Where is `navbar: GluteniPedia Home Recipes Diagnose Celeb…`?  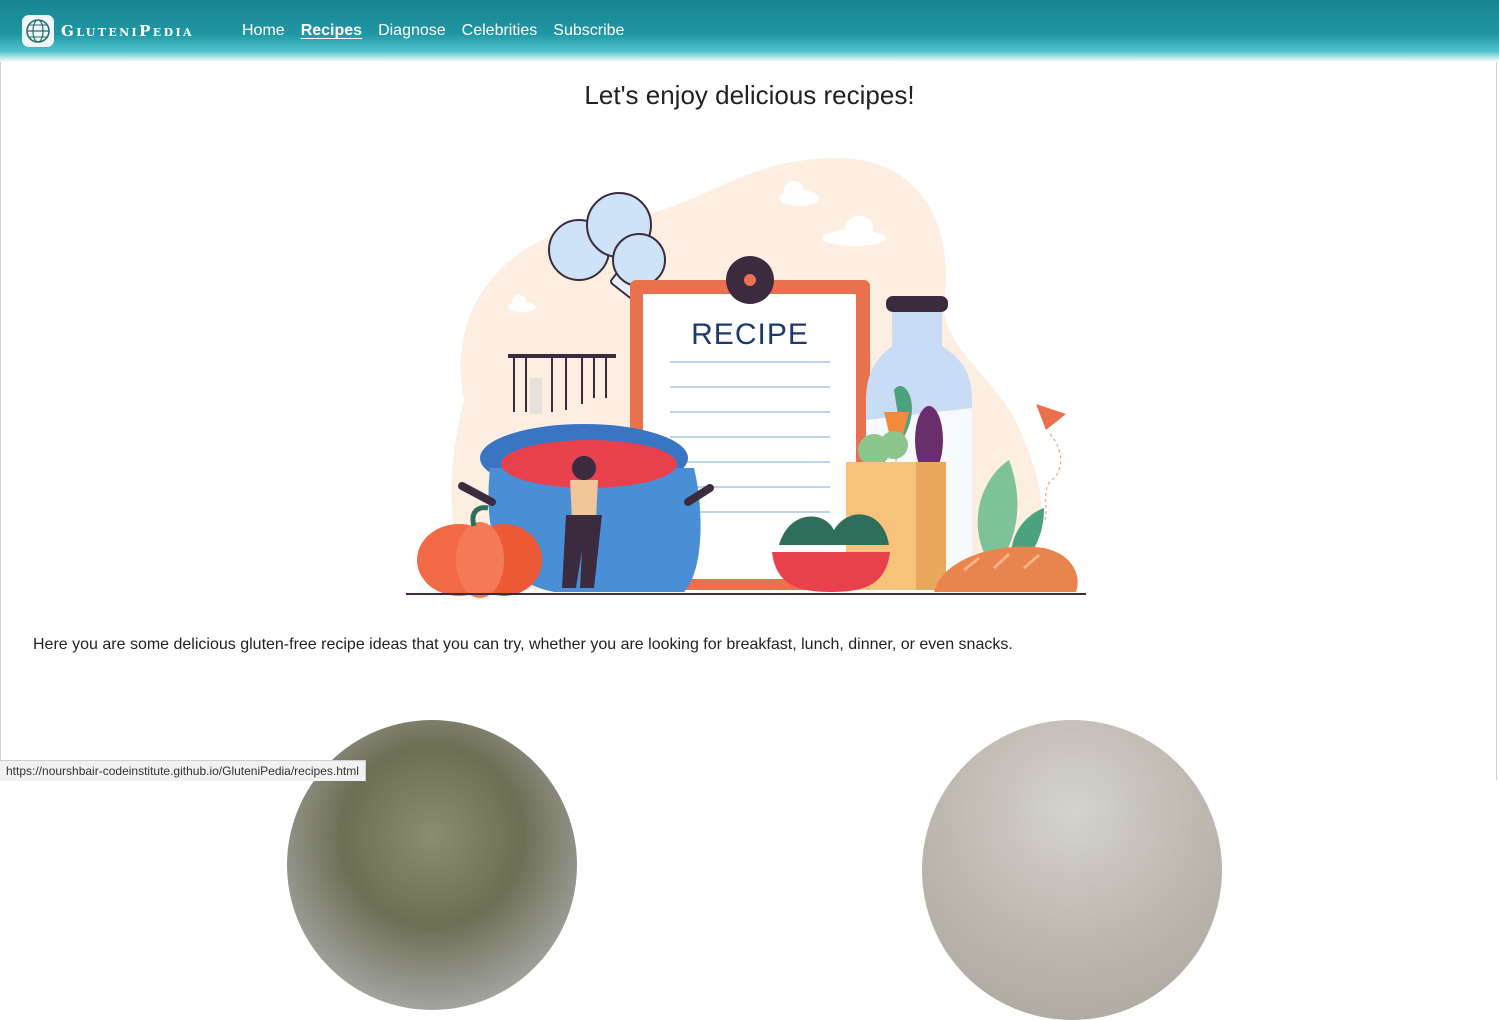
navbar: GluteniPedia Home Recipes Diagnose Celeb… is located at coordinates (749, 31).